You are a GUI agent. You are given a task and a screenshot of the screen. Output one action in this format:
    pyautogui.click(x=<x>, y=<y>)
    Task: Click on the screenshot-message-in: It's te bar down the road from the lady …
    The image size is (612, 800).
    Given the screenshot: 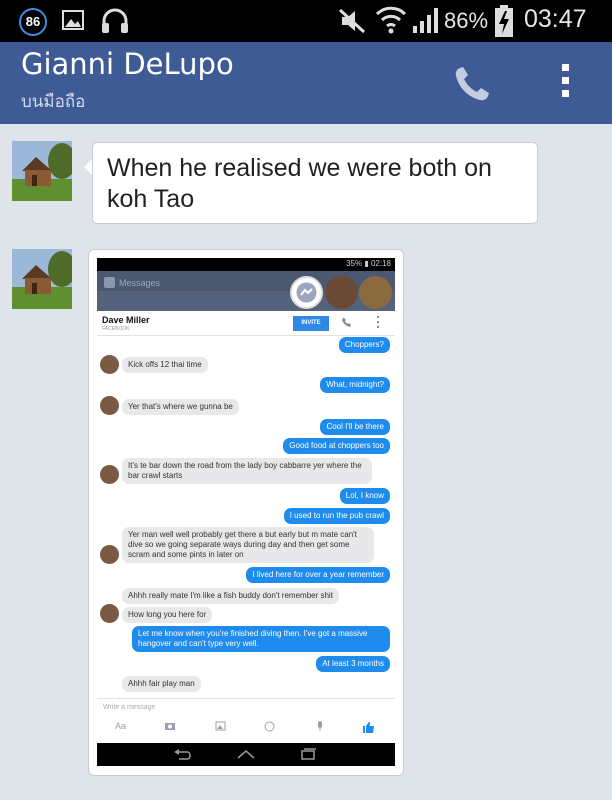 What is the action you would take?
    pyautogui.click(x=247, y=471)
    